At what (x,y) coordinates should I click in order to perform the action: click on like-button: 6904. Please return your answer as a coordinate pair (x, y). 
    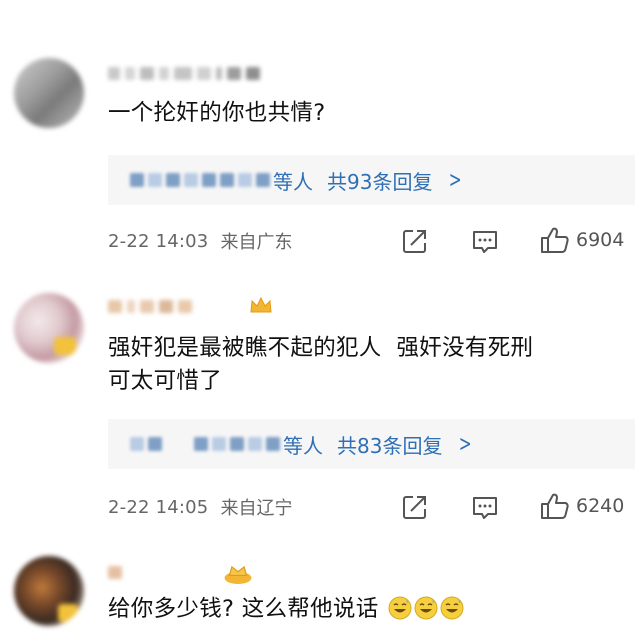
    Looking at the image, I should click on (582, 240).